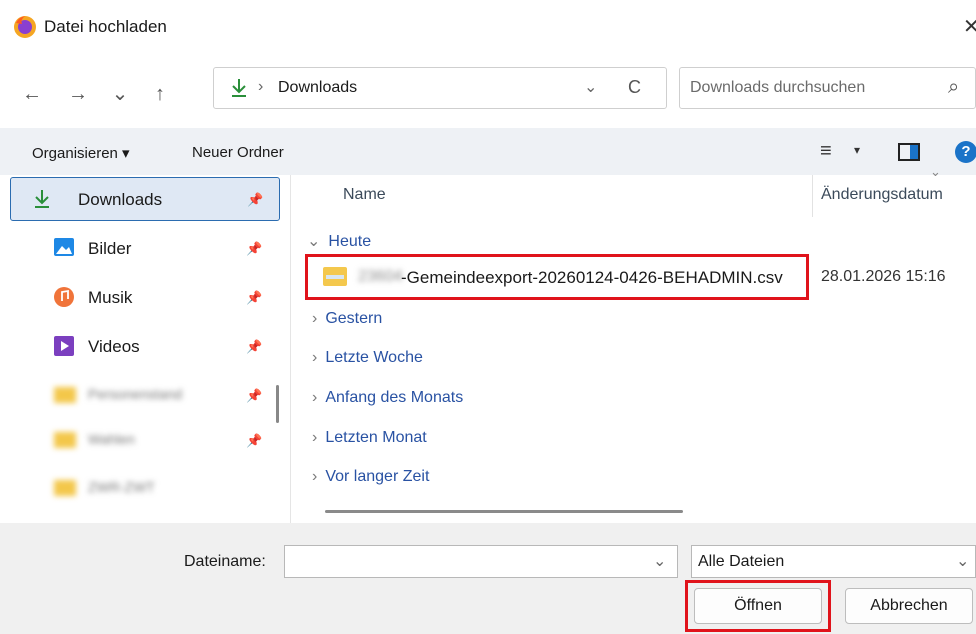 This screenshot has width=976, height=634. Describe the element at coordinates (64, 247) in the screenshot. I see `pictures-icon` at that location.